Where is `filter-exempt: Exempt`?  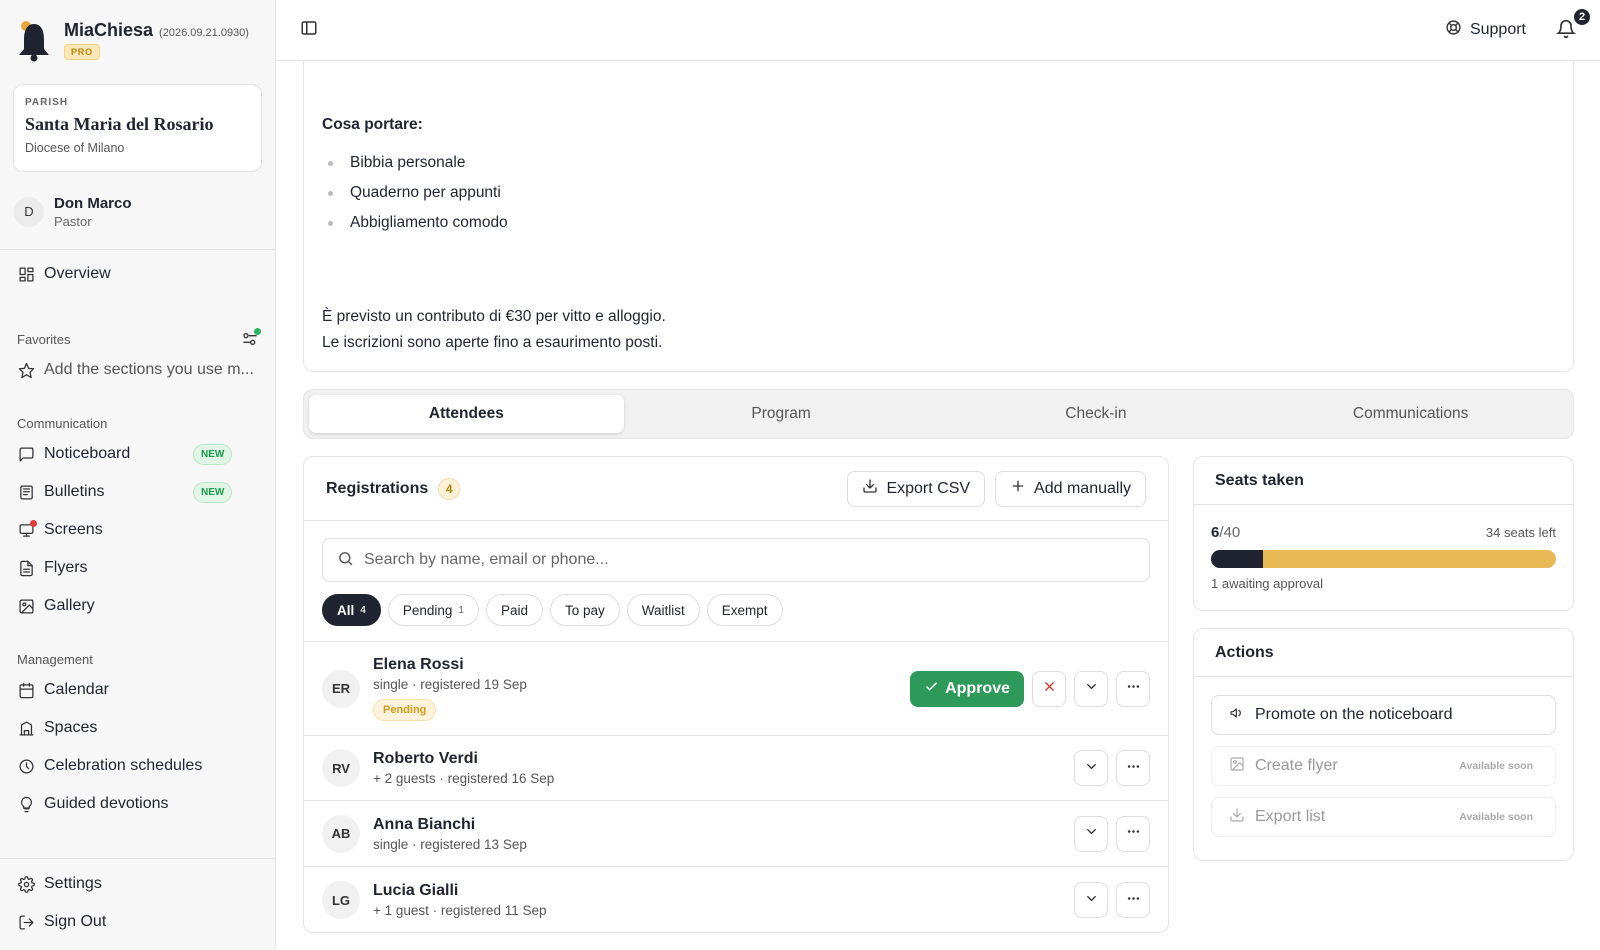
filter-exempt: Exempt is located at coordinates (744, 610).